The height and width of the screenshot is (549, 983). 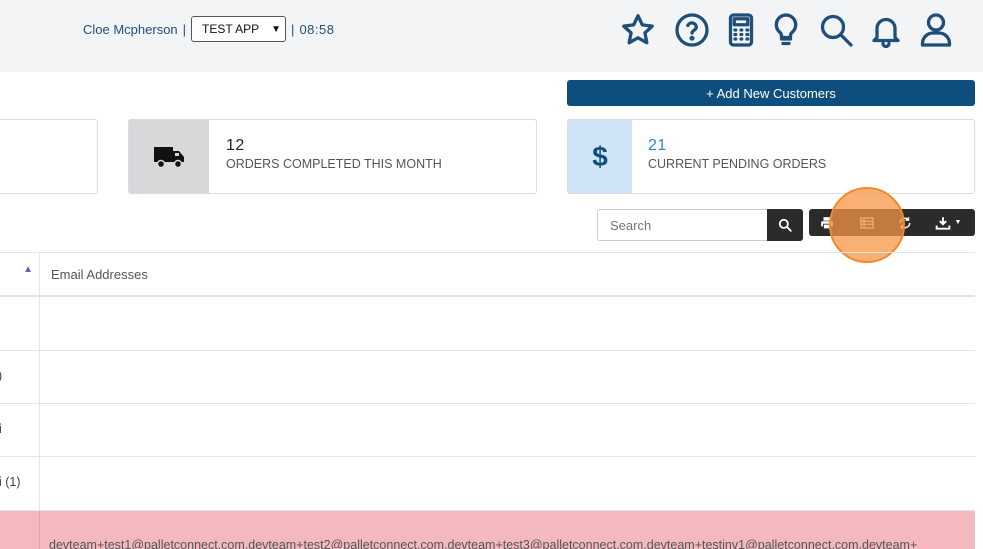 What do you see at coordinates (771, 93) in the screenshot?
I see `add-new-customers-button: + Add New Customers` at bounding box center [771, 93].